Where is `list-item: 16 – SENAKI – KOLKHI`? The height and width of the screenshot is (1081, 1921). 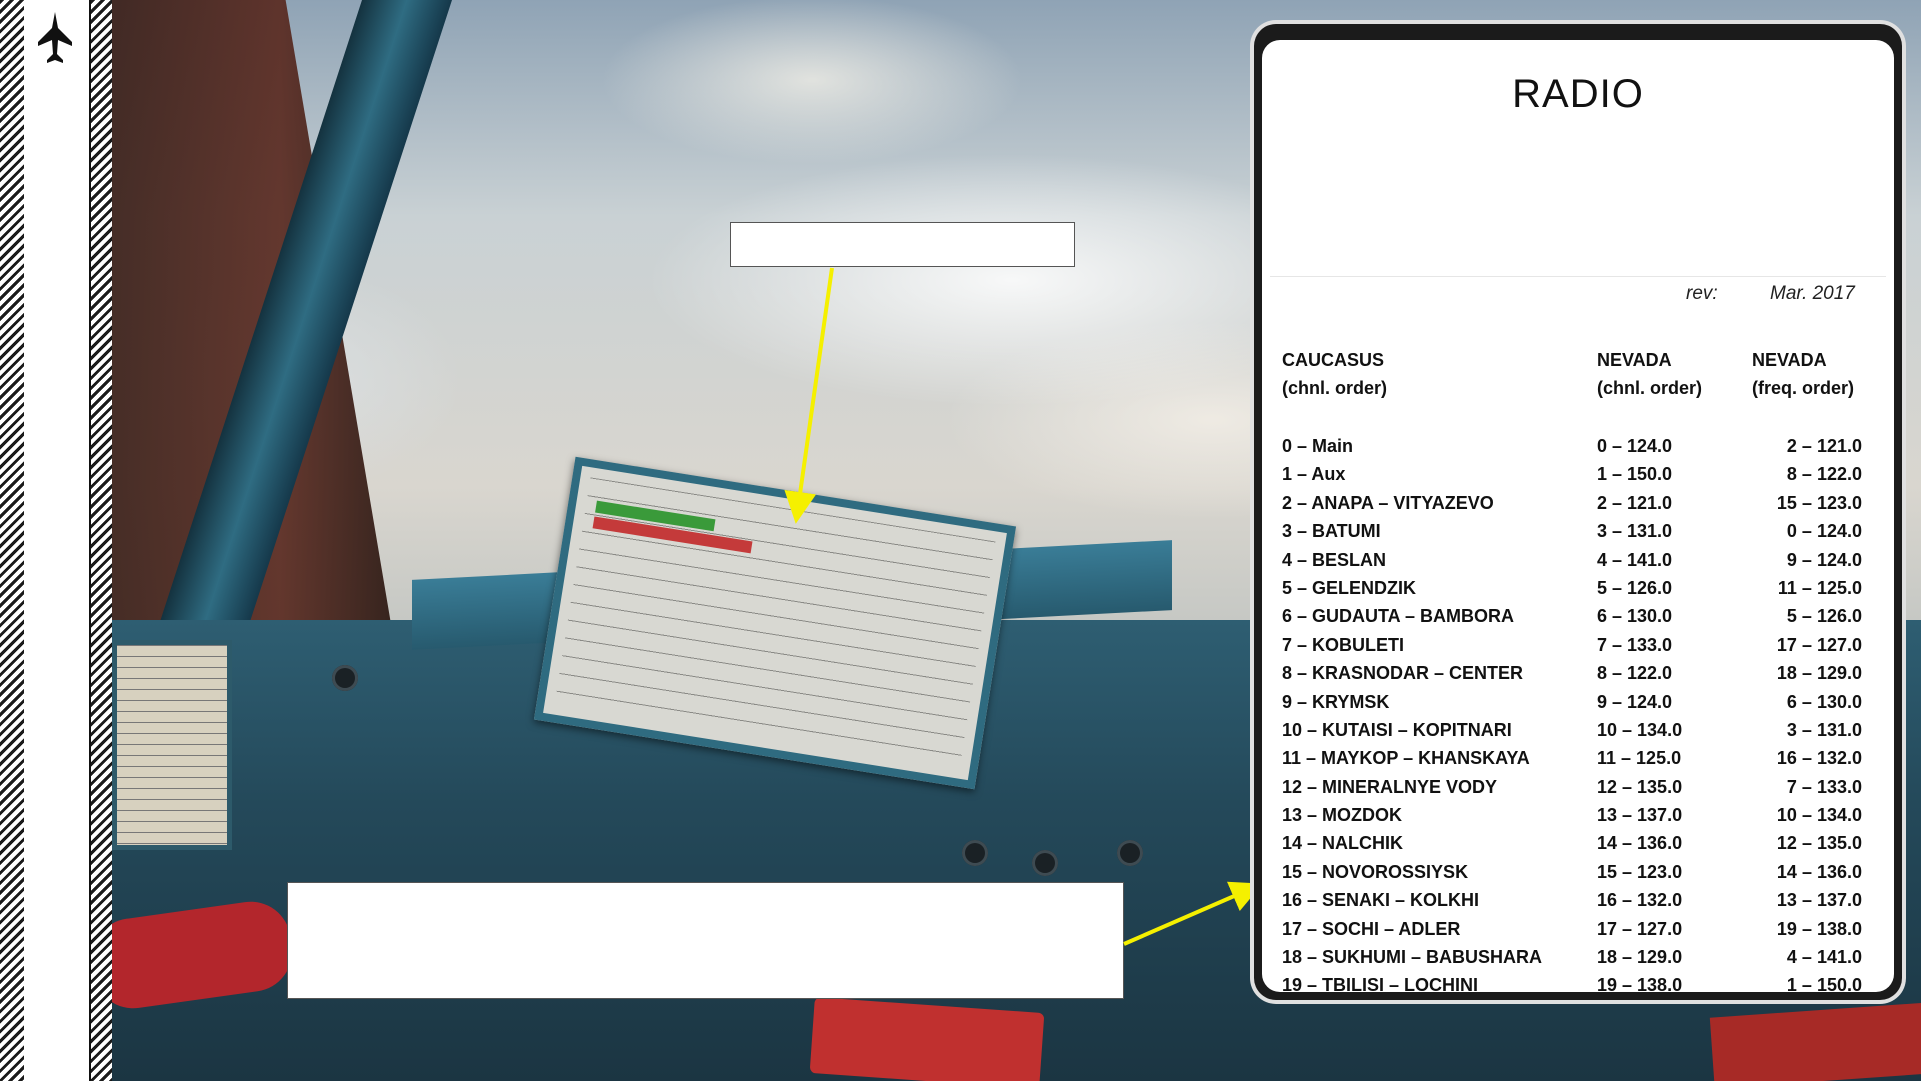
list-item: 16 – SENAKI – KOLKHI is located at coordinates (1381, 900).